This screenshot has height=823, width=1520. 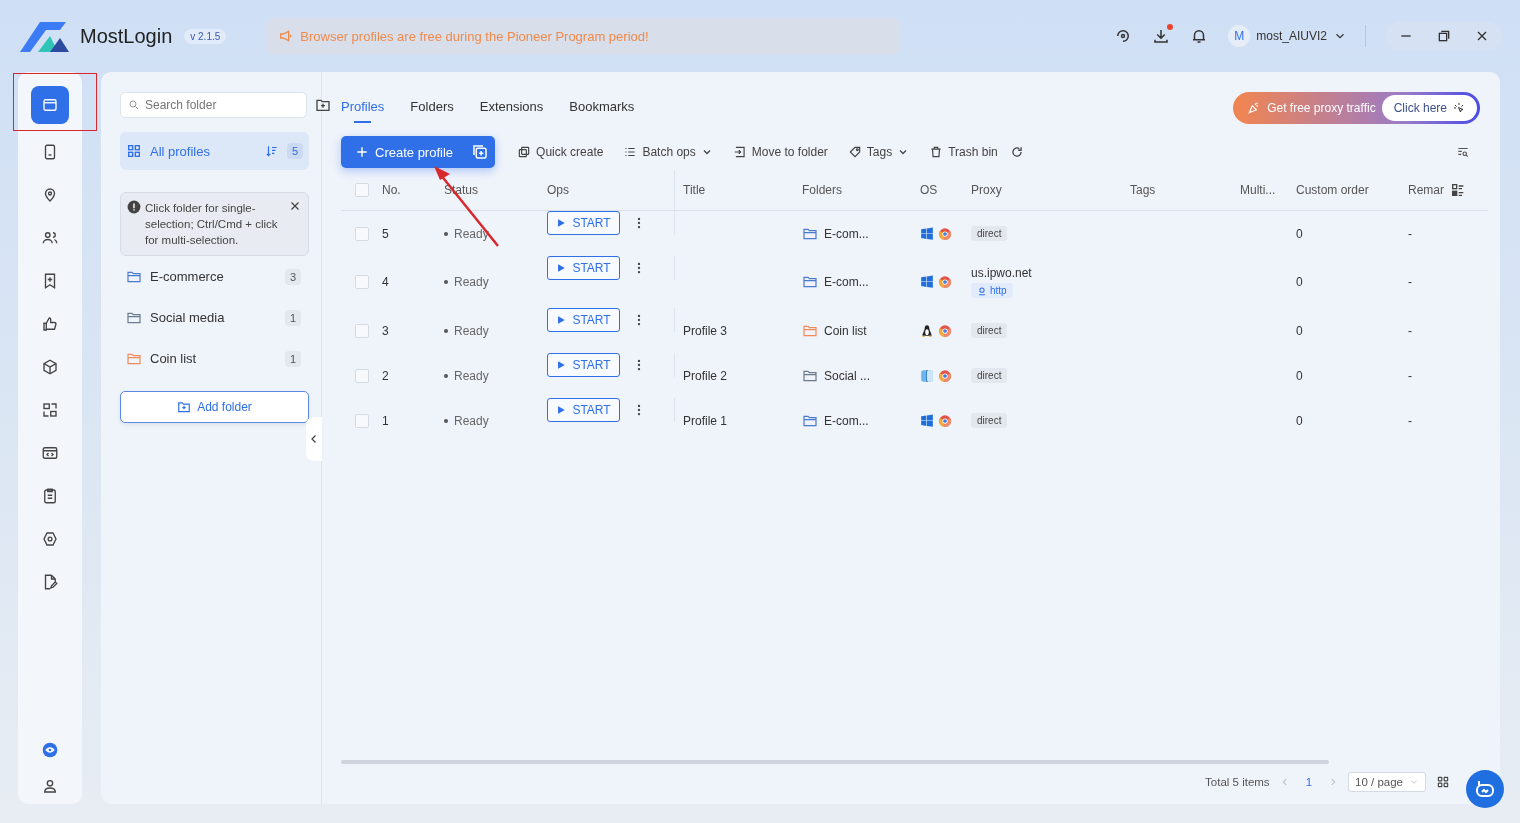 What do you see at coordinates (362, 152) in the screenshot?
I see `plus-icon` at bounding box center [362, 152].